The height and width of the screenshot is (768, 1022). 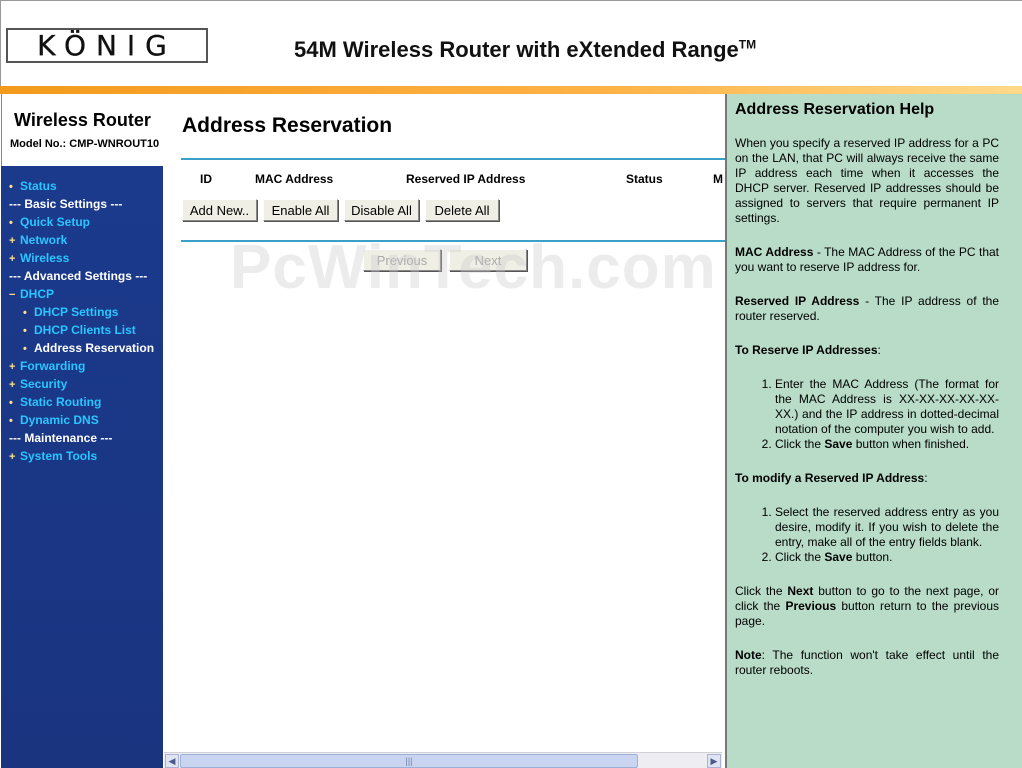 What do you see at coordinates (55, 222) in the screenshot?
I see `sidebar-item-label: Quick Setup` at bounding box center [55, 222].